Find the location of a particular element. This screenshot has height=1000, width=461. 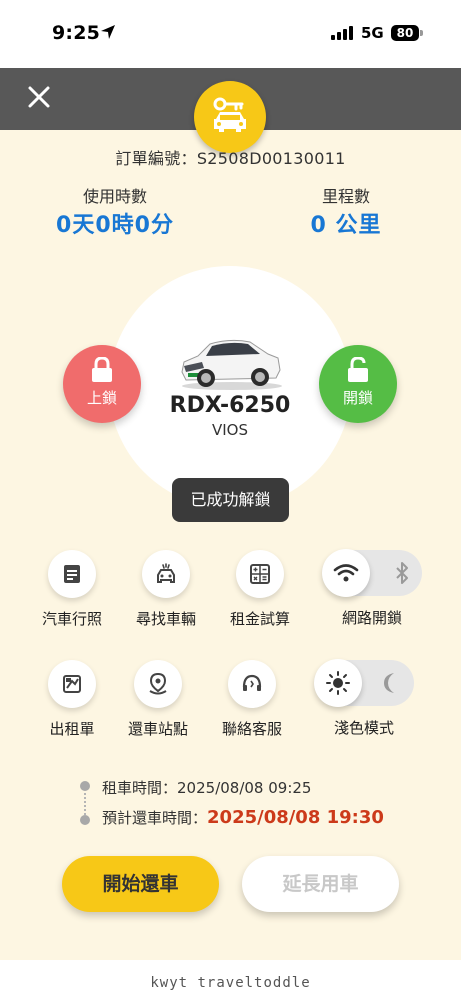

feature-label: 租金試算 is located at coordinates (259, 619).